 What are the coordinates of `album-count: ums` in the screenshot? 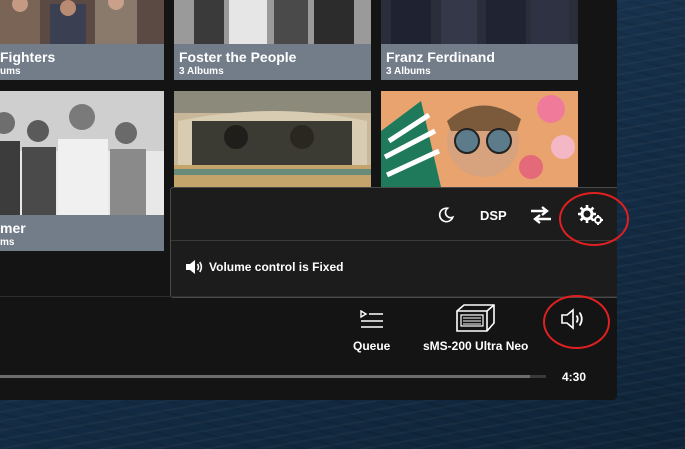 It's located at (10, 71).